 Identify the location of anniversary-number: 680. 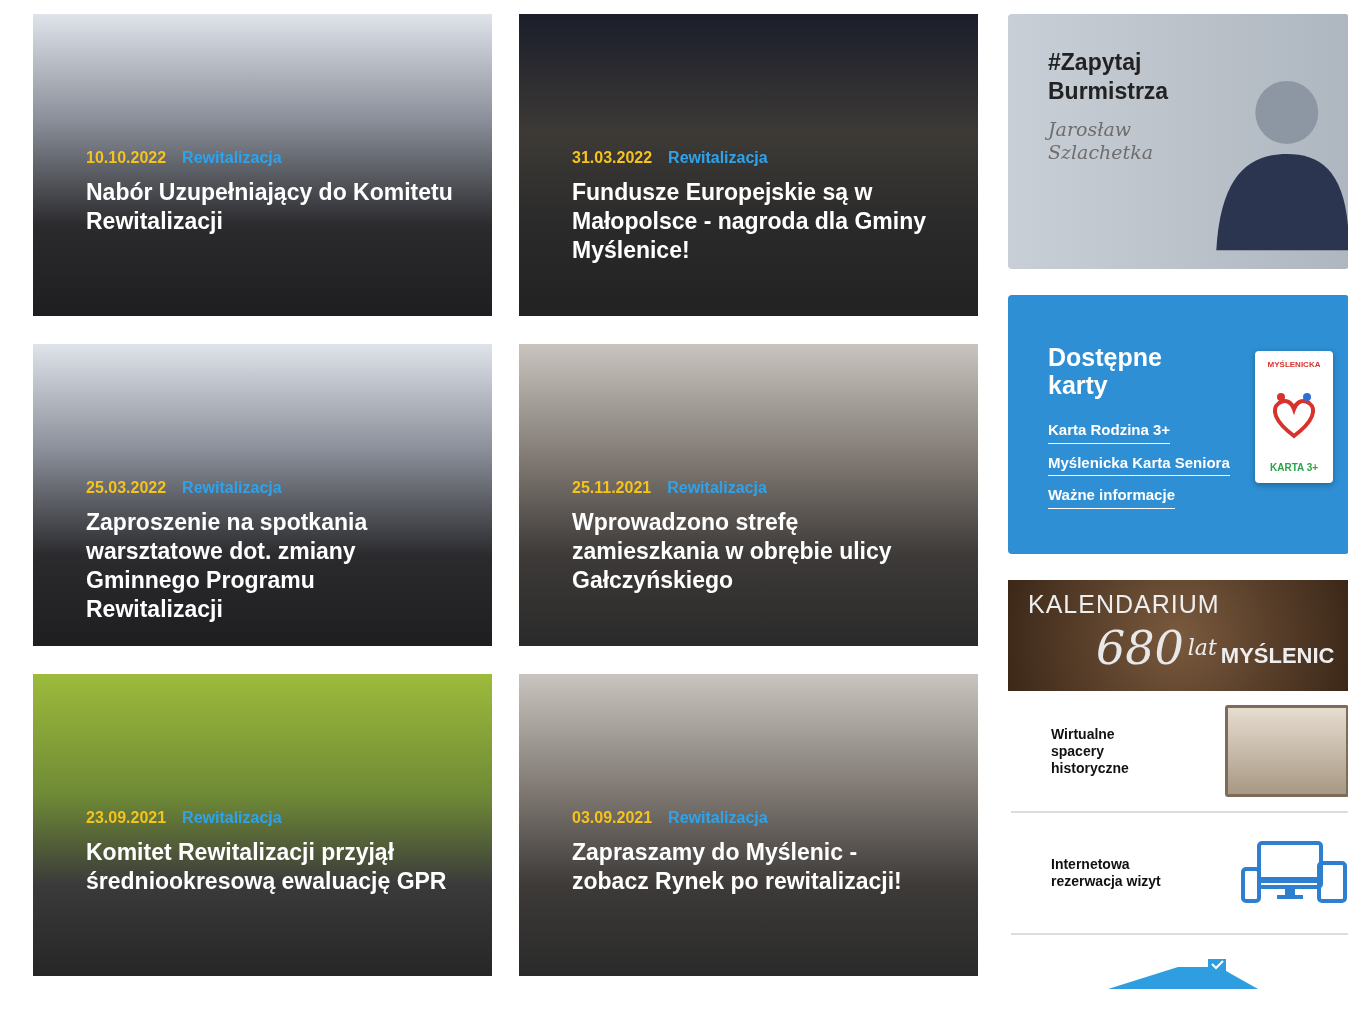
(1140, 647).